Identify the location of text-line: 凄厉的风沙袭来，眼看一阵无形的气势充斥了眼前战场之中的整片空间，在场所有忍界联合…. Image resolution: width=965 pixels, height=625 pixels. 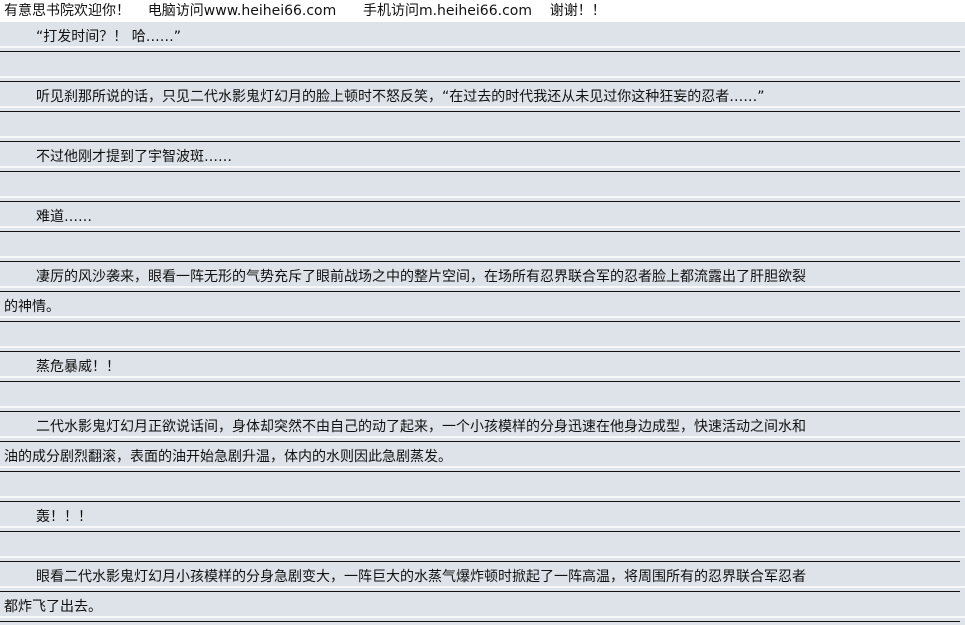
(480, 277).